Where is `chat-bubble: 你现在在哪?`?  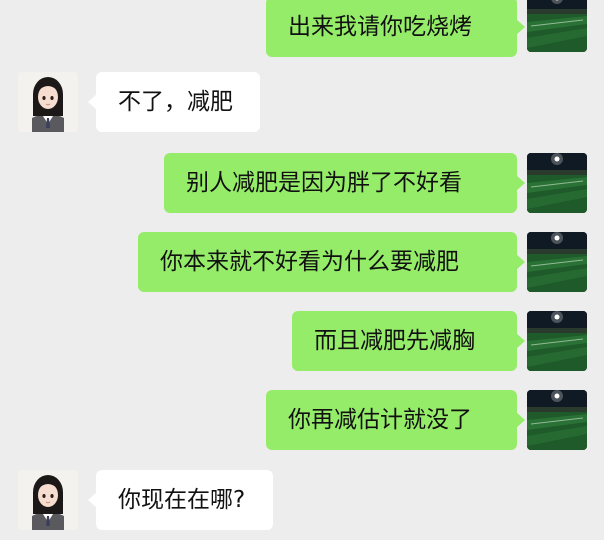 chat-bubble: 你现在在哪? is located at coordinates (180, 500).